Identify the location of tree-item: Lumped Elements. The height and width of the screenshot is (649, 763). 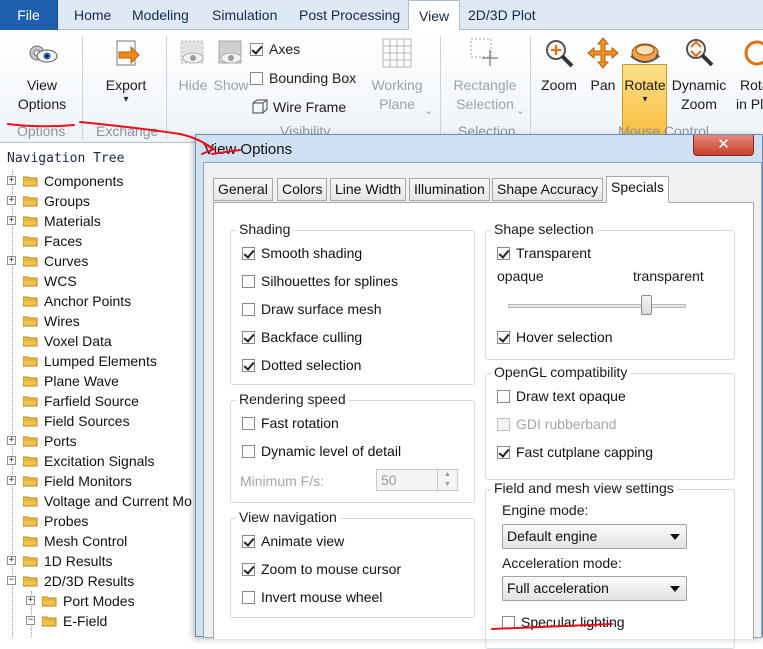
(100, 361).